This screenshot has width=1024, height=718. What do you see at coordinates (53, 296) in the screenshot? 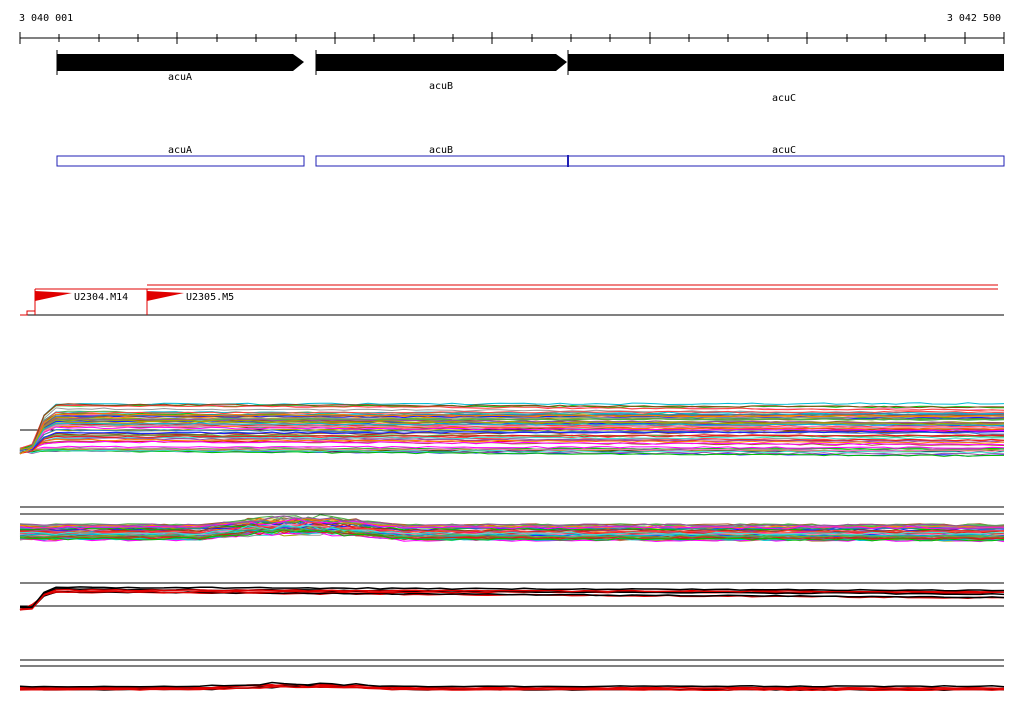
I see `promoter-flag-U2304-M14` at bounding box center [53, 296].